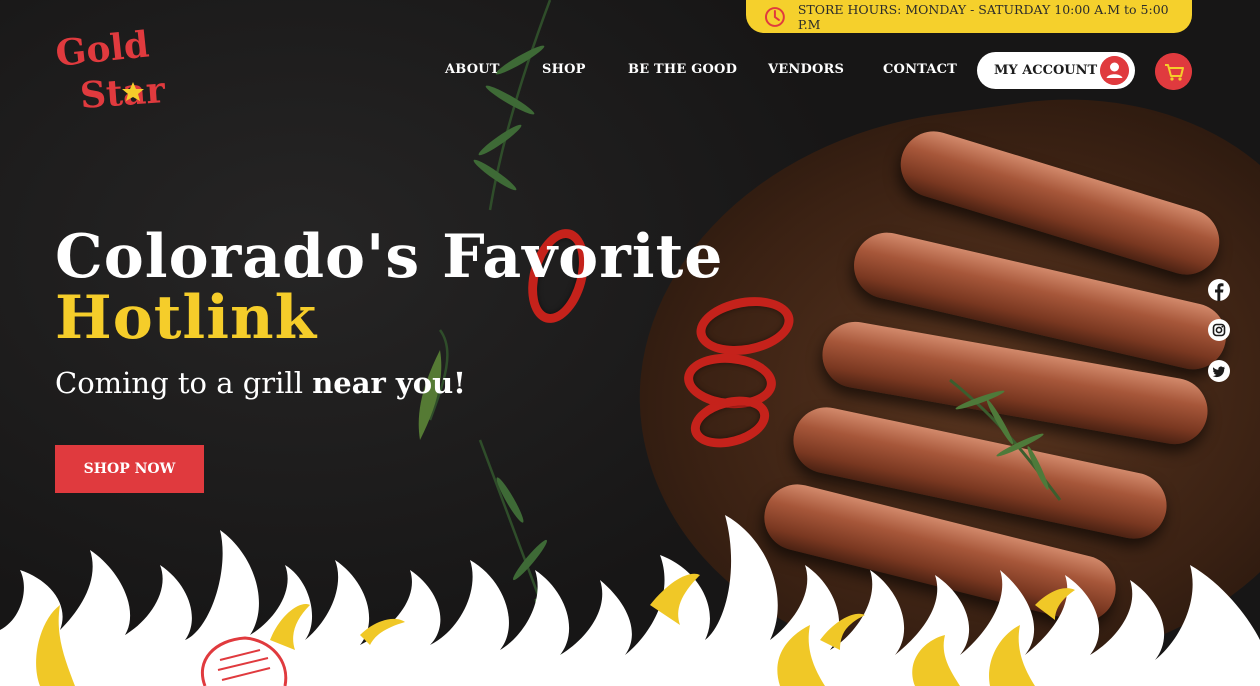 The image size is (1260, 686). I want to click on my-account-button: MY ACCOUNT, so click(1056, 70).